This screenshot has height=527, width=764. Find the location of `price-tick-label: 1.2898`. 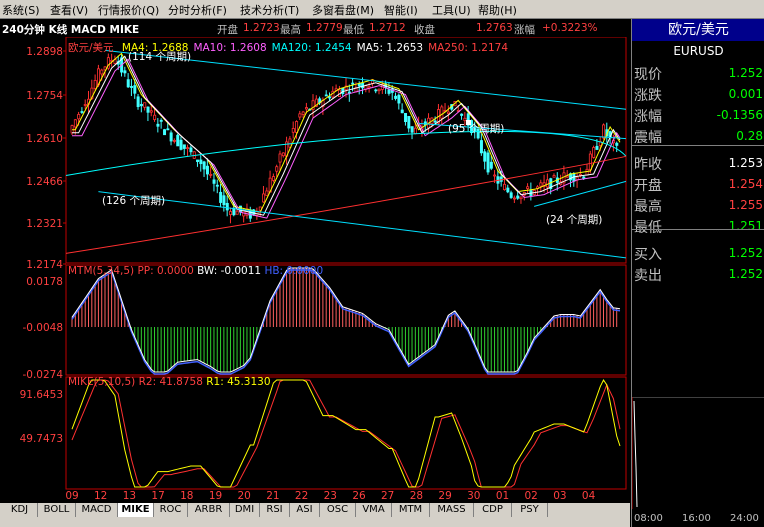

price-tick-label: 1.2898 is located at coordinates (44, 52).